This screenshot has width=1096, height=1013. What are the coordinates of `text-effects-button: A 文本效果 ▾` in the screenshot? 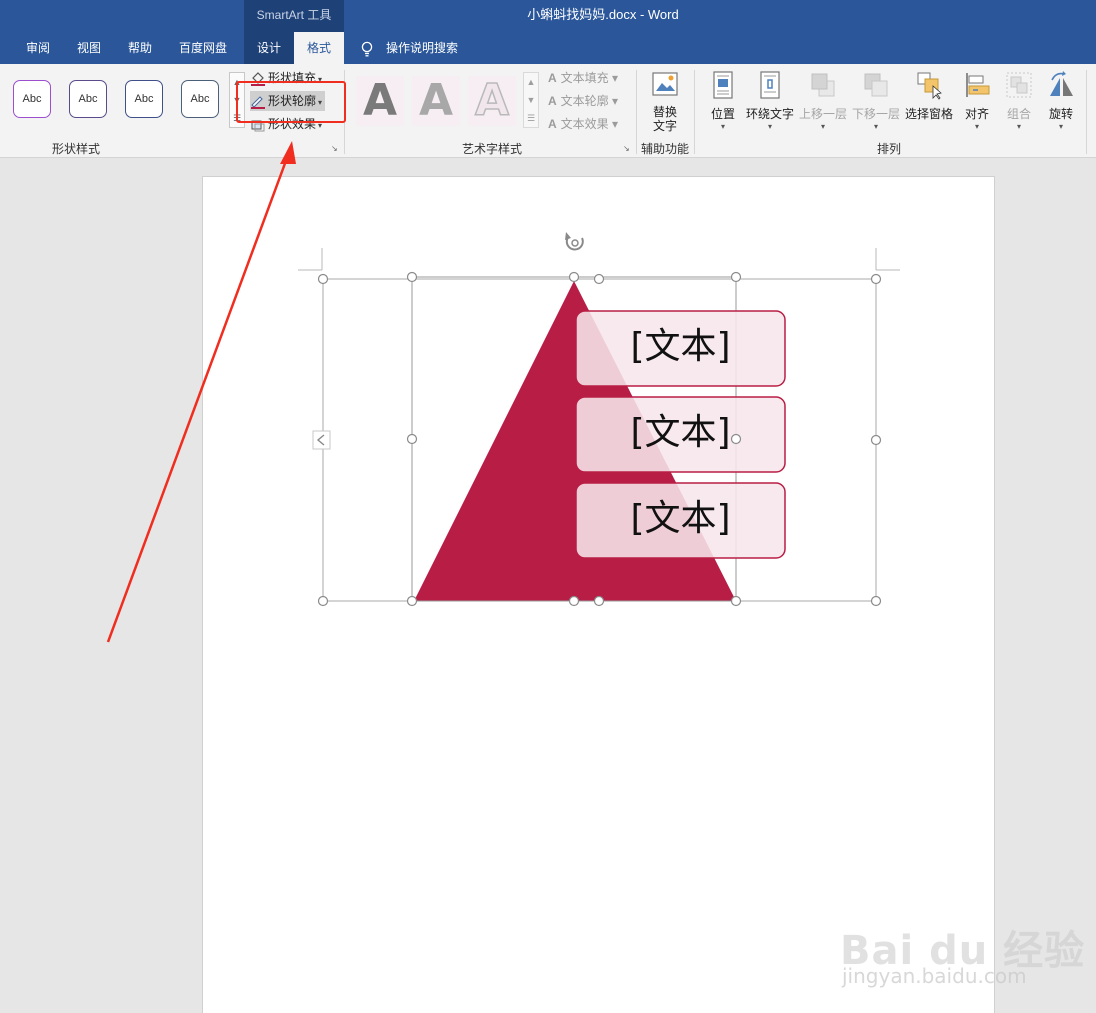 It's located at (583, 124).